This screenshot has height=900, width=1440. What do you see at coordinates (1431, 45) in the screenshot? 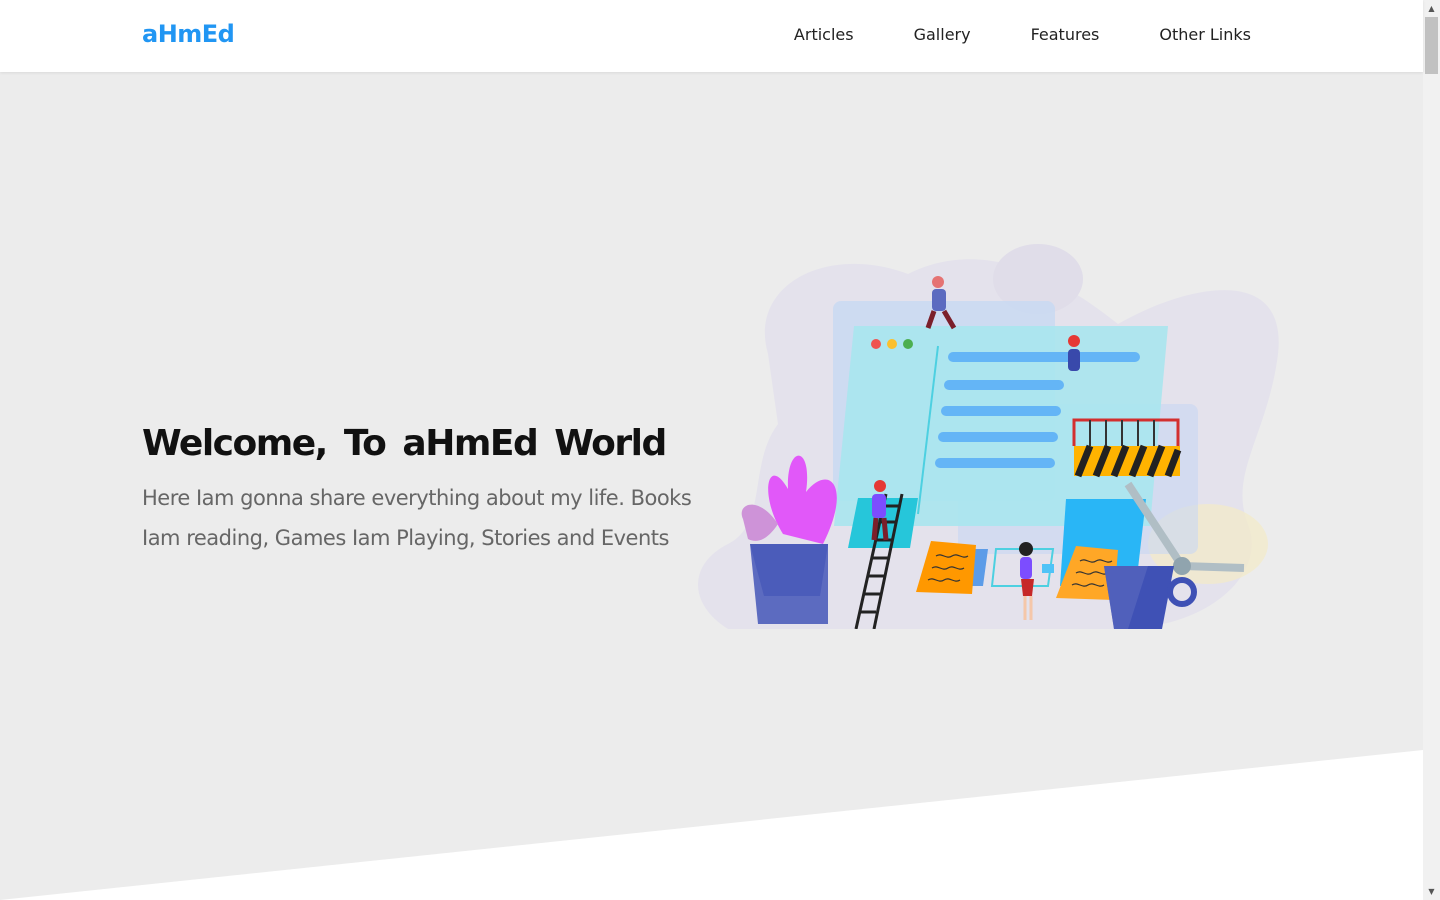
I see `scrollbar-thumb` at bounding box center [1431, 45].